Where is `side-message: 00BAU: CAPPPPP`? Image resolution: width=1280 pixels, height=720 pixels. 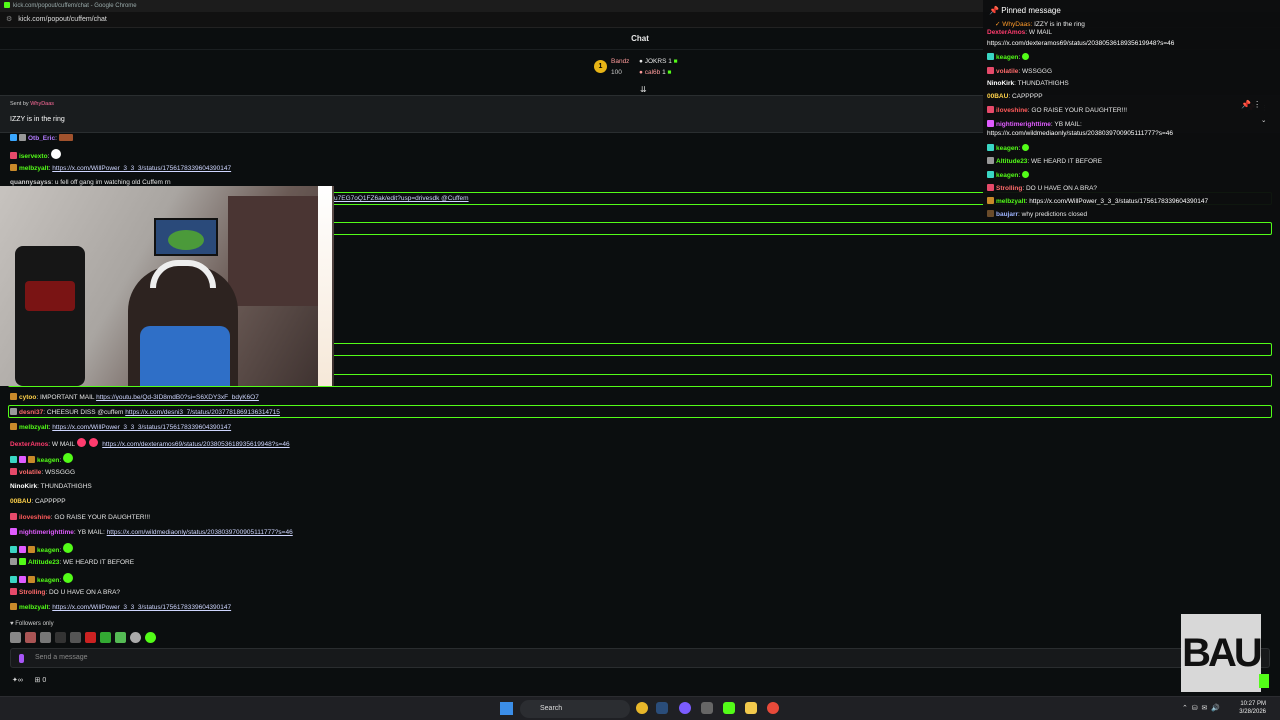
side-message: 00BAU: CAPPPPP is located at coordinates (1015, 96).